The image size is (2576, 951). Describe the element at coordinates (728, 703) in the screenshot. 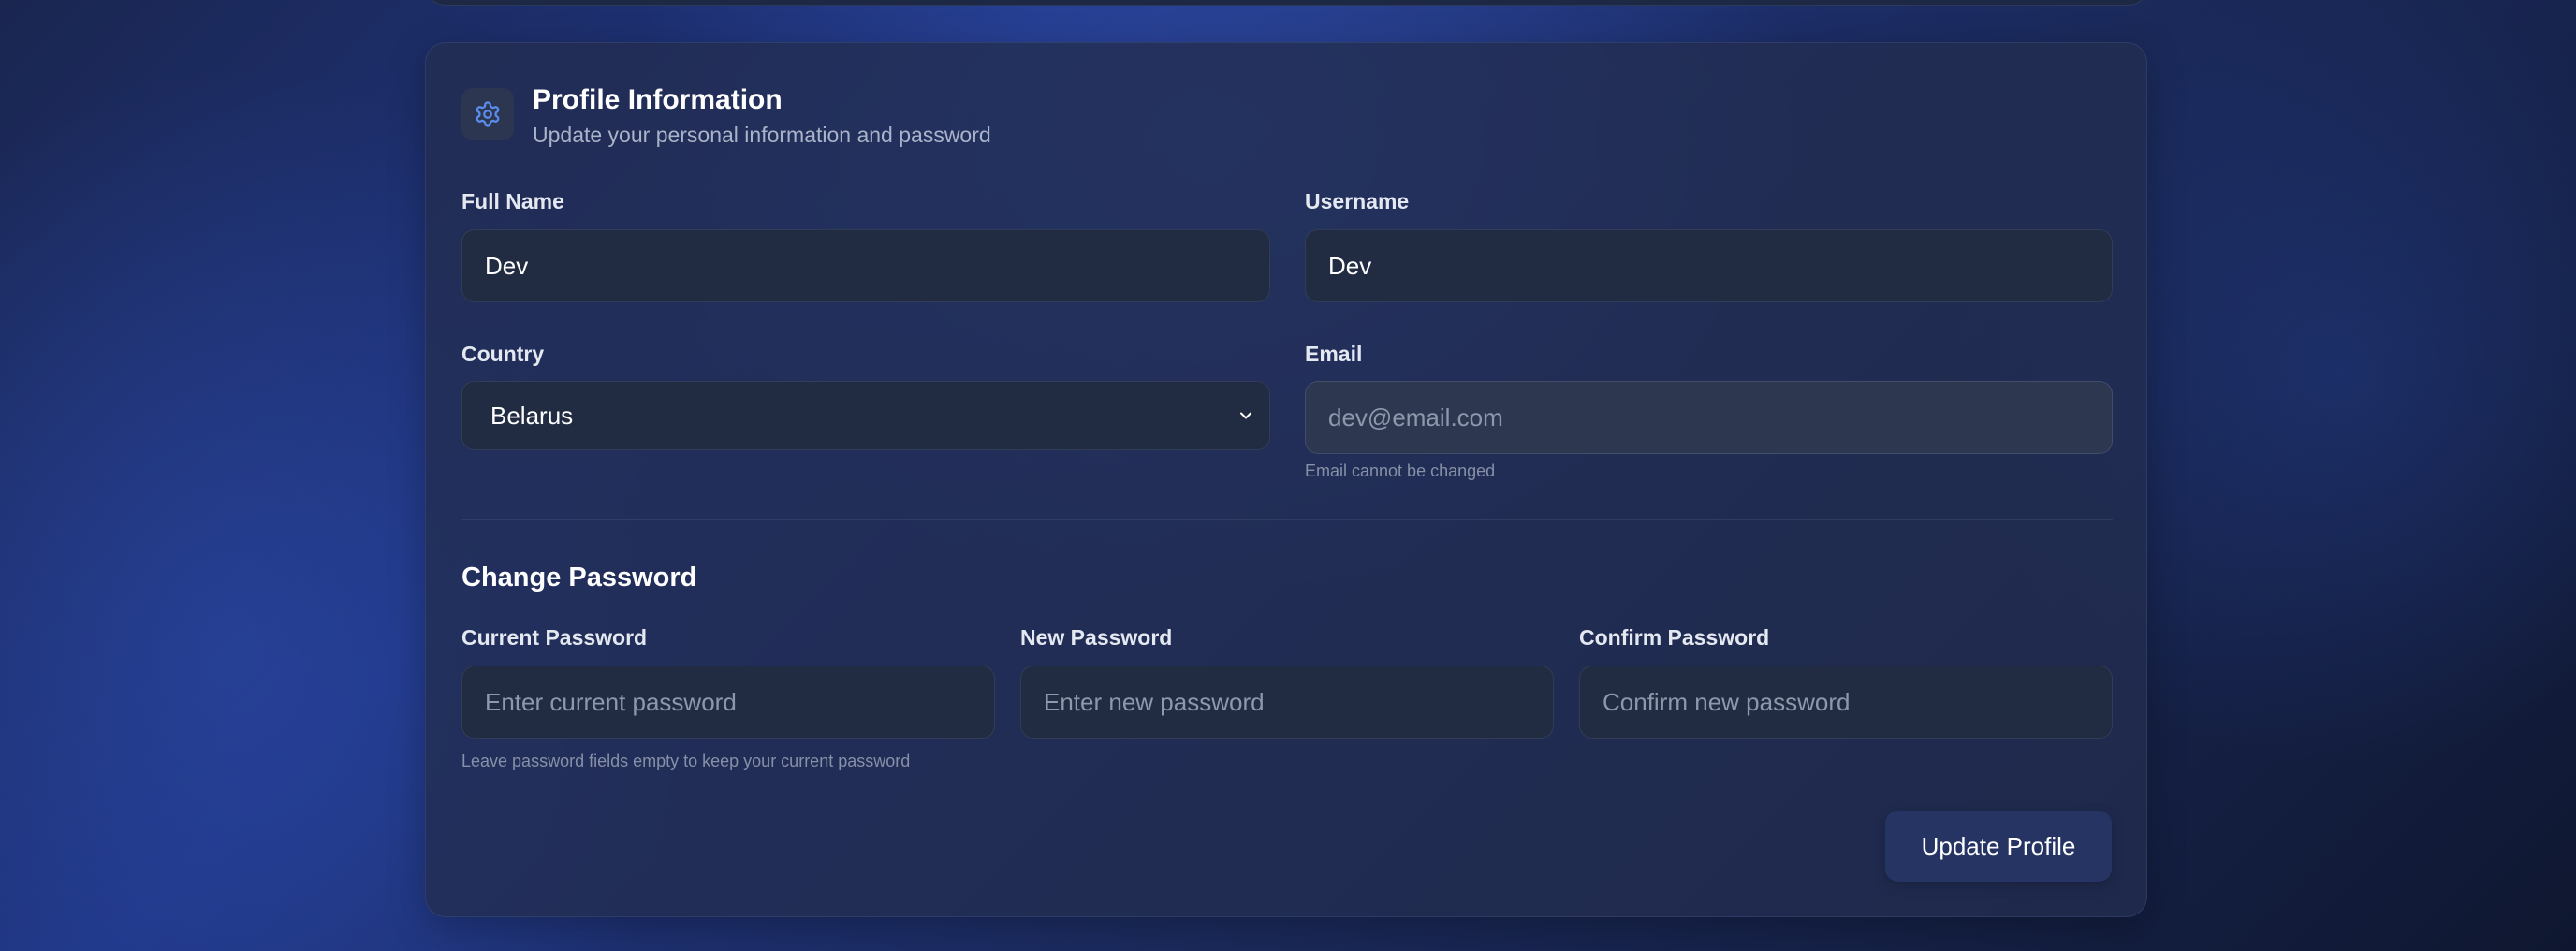

I see `current-password-input` at that location.